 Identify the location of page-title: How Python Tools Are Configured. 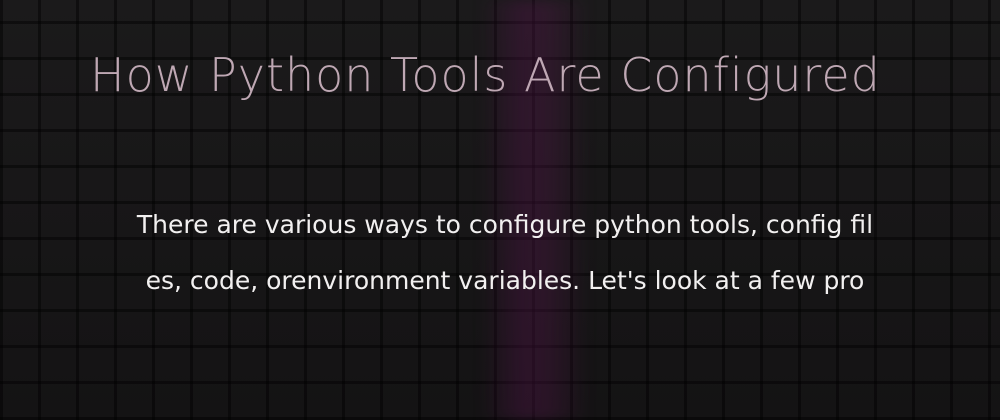
(485, 75).